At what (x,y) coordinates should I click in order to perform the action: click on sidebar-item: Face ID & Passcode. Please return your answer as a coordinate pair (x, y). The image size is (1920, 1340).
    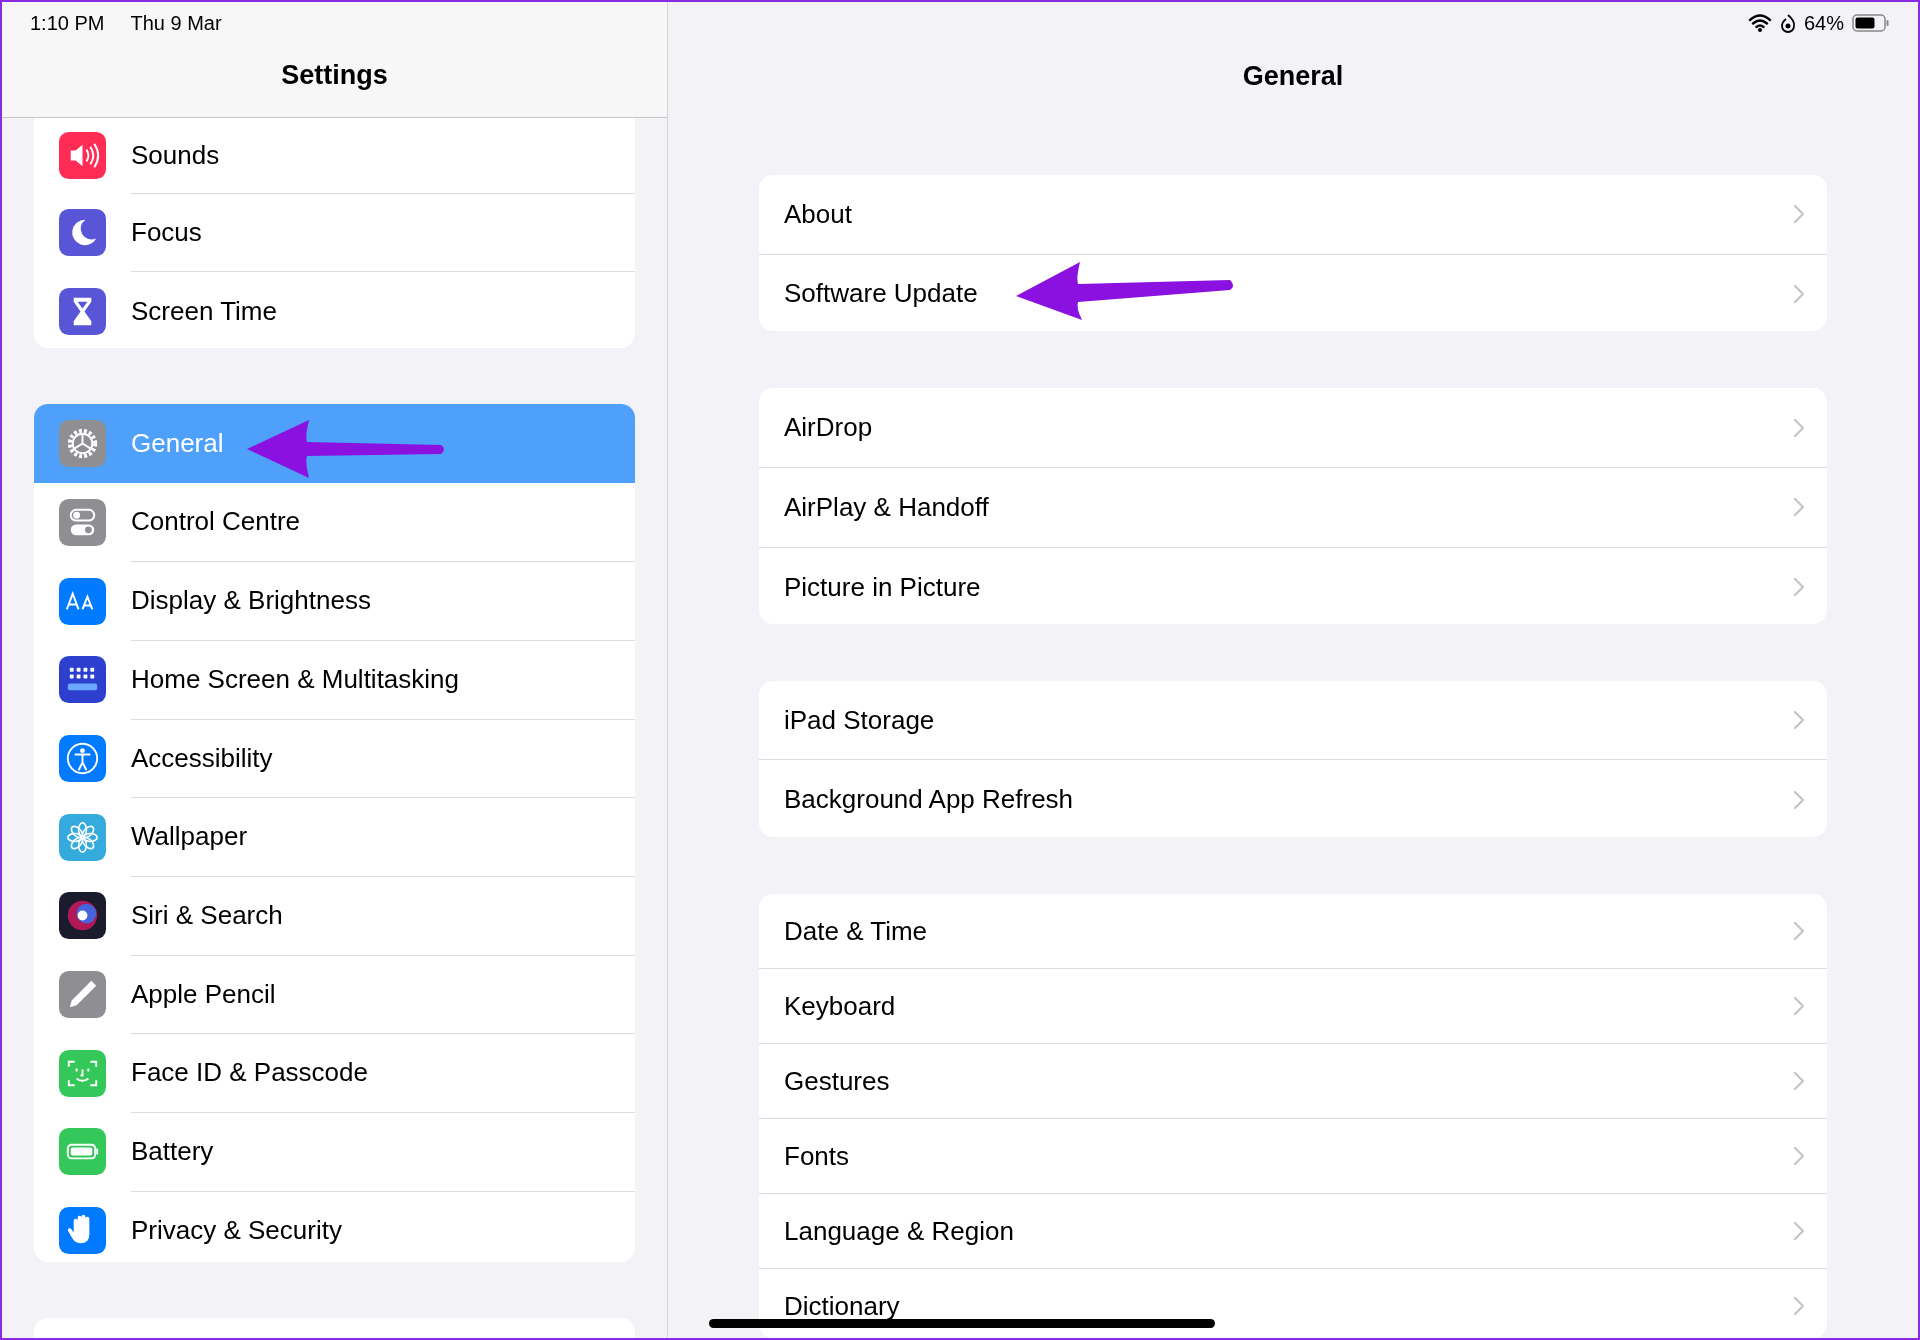
    Looking at the image, I should click on (334, 1073).